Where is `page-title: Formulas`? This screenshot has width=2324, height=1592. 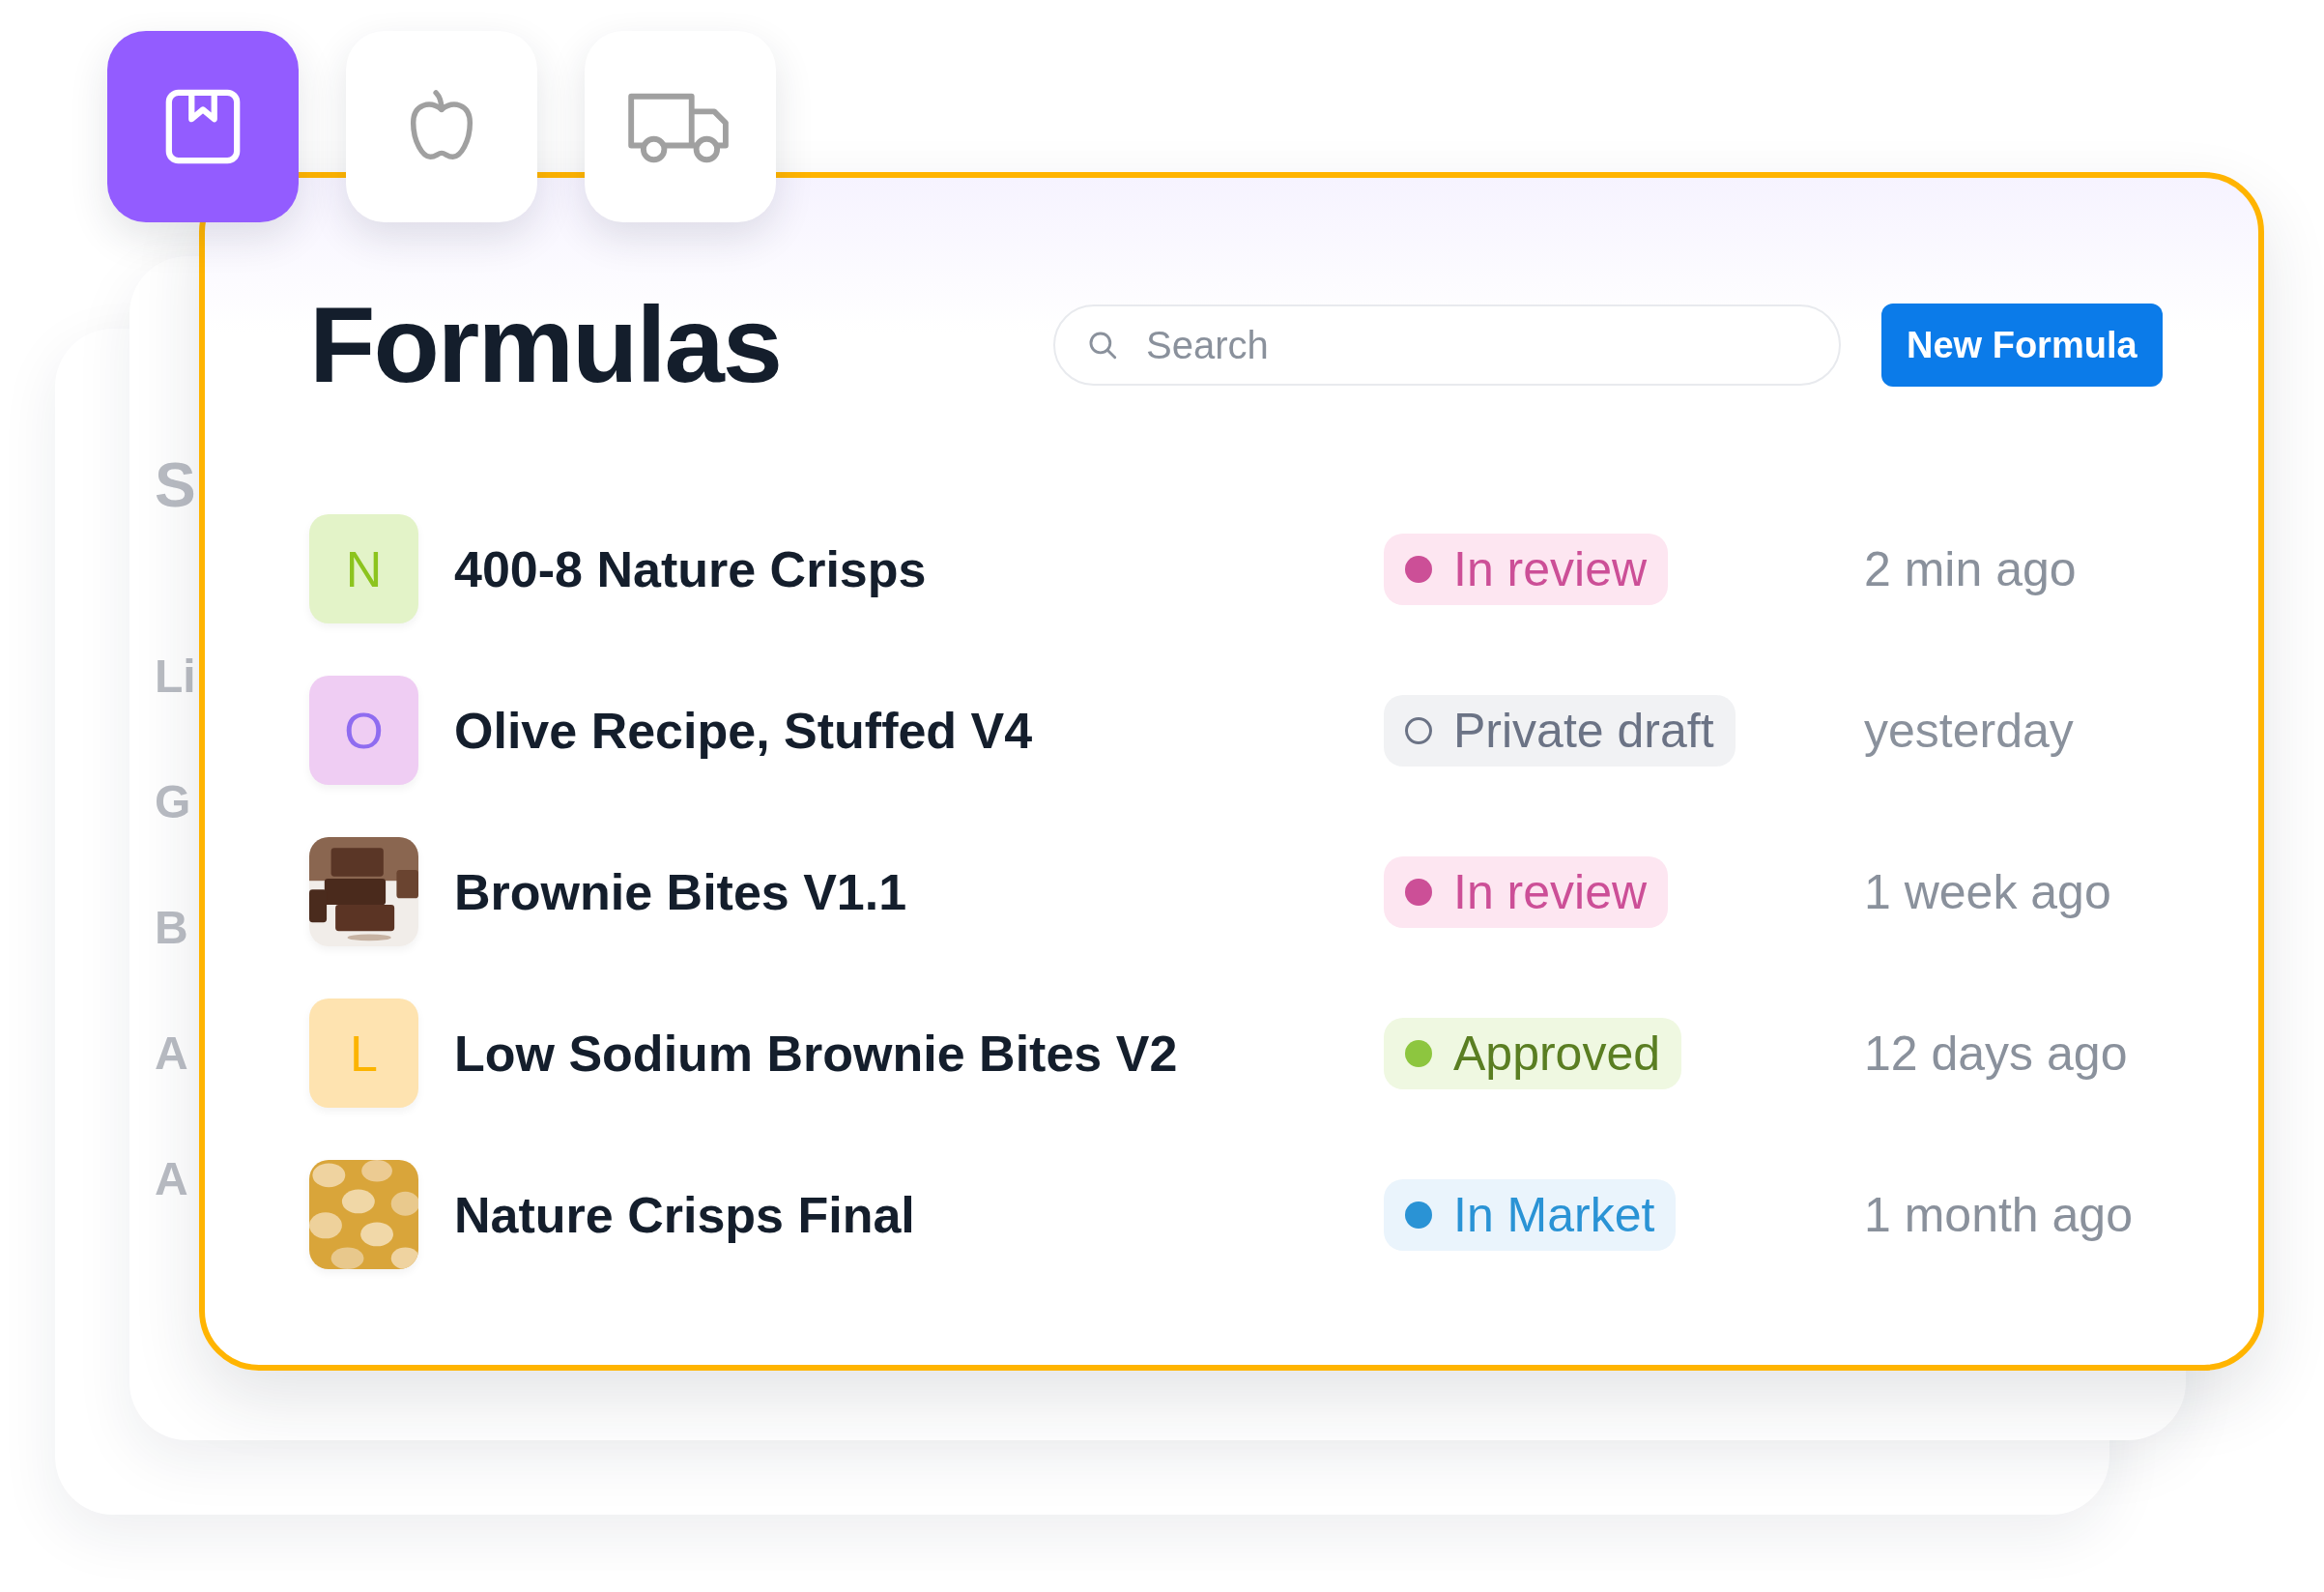 page-title: Formulas is located at coordinates (546, 345).